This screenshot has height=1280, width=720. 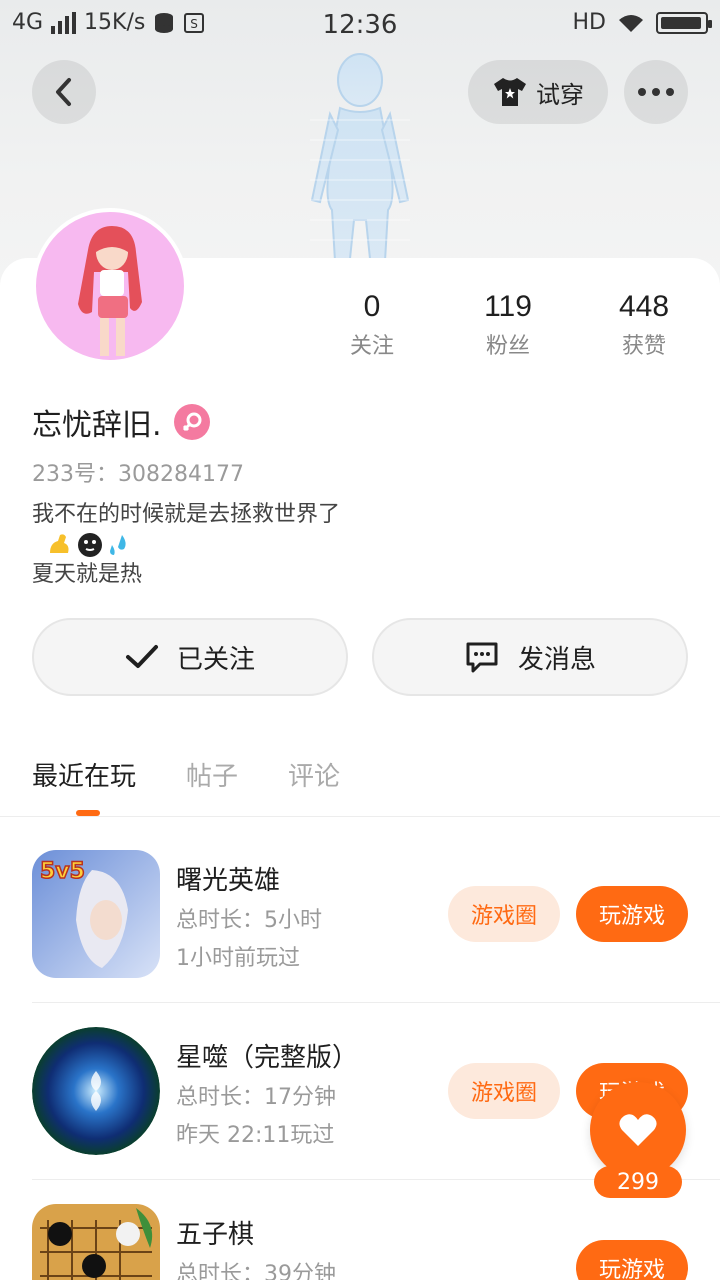 What do you see at coordinates (215, 1235) in the screenshot?
I see `game-name: 五子棋` at bounding box center [215, 1235].